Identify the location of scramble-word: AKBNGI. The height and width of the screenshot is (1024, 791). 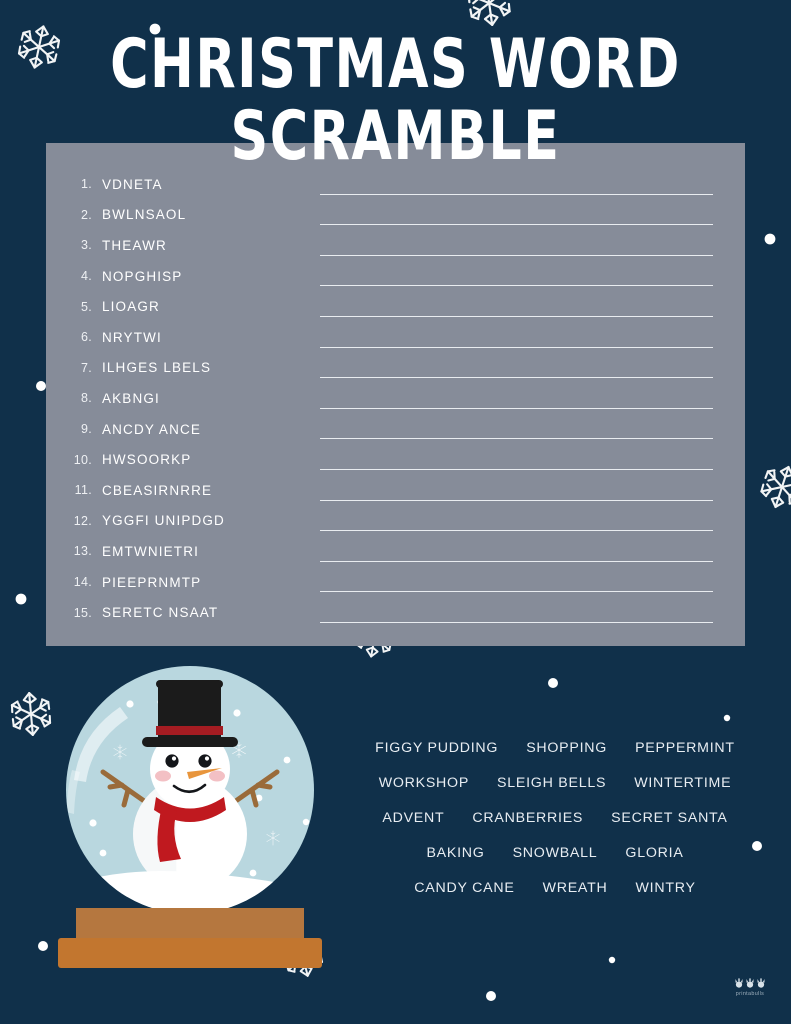
(131, 398).